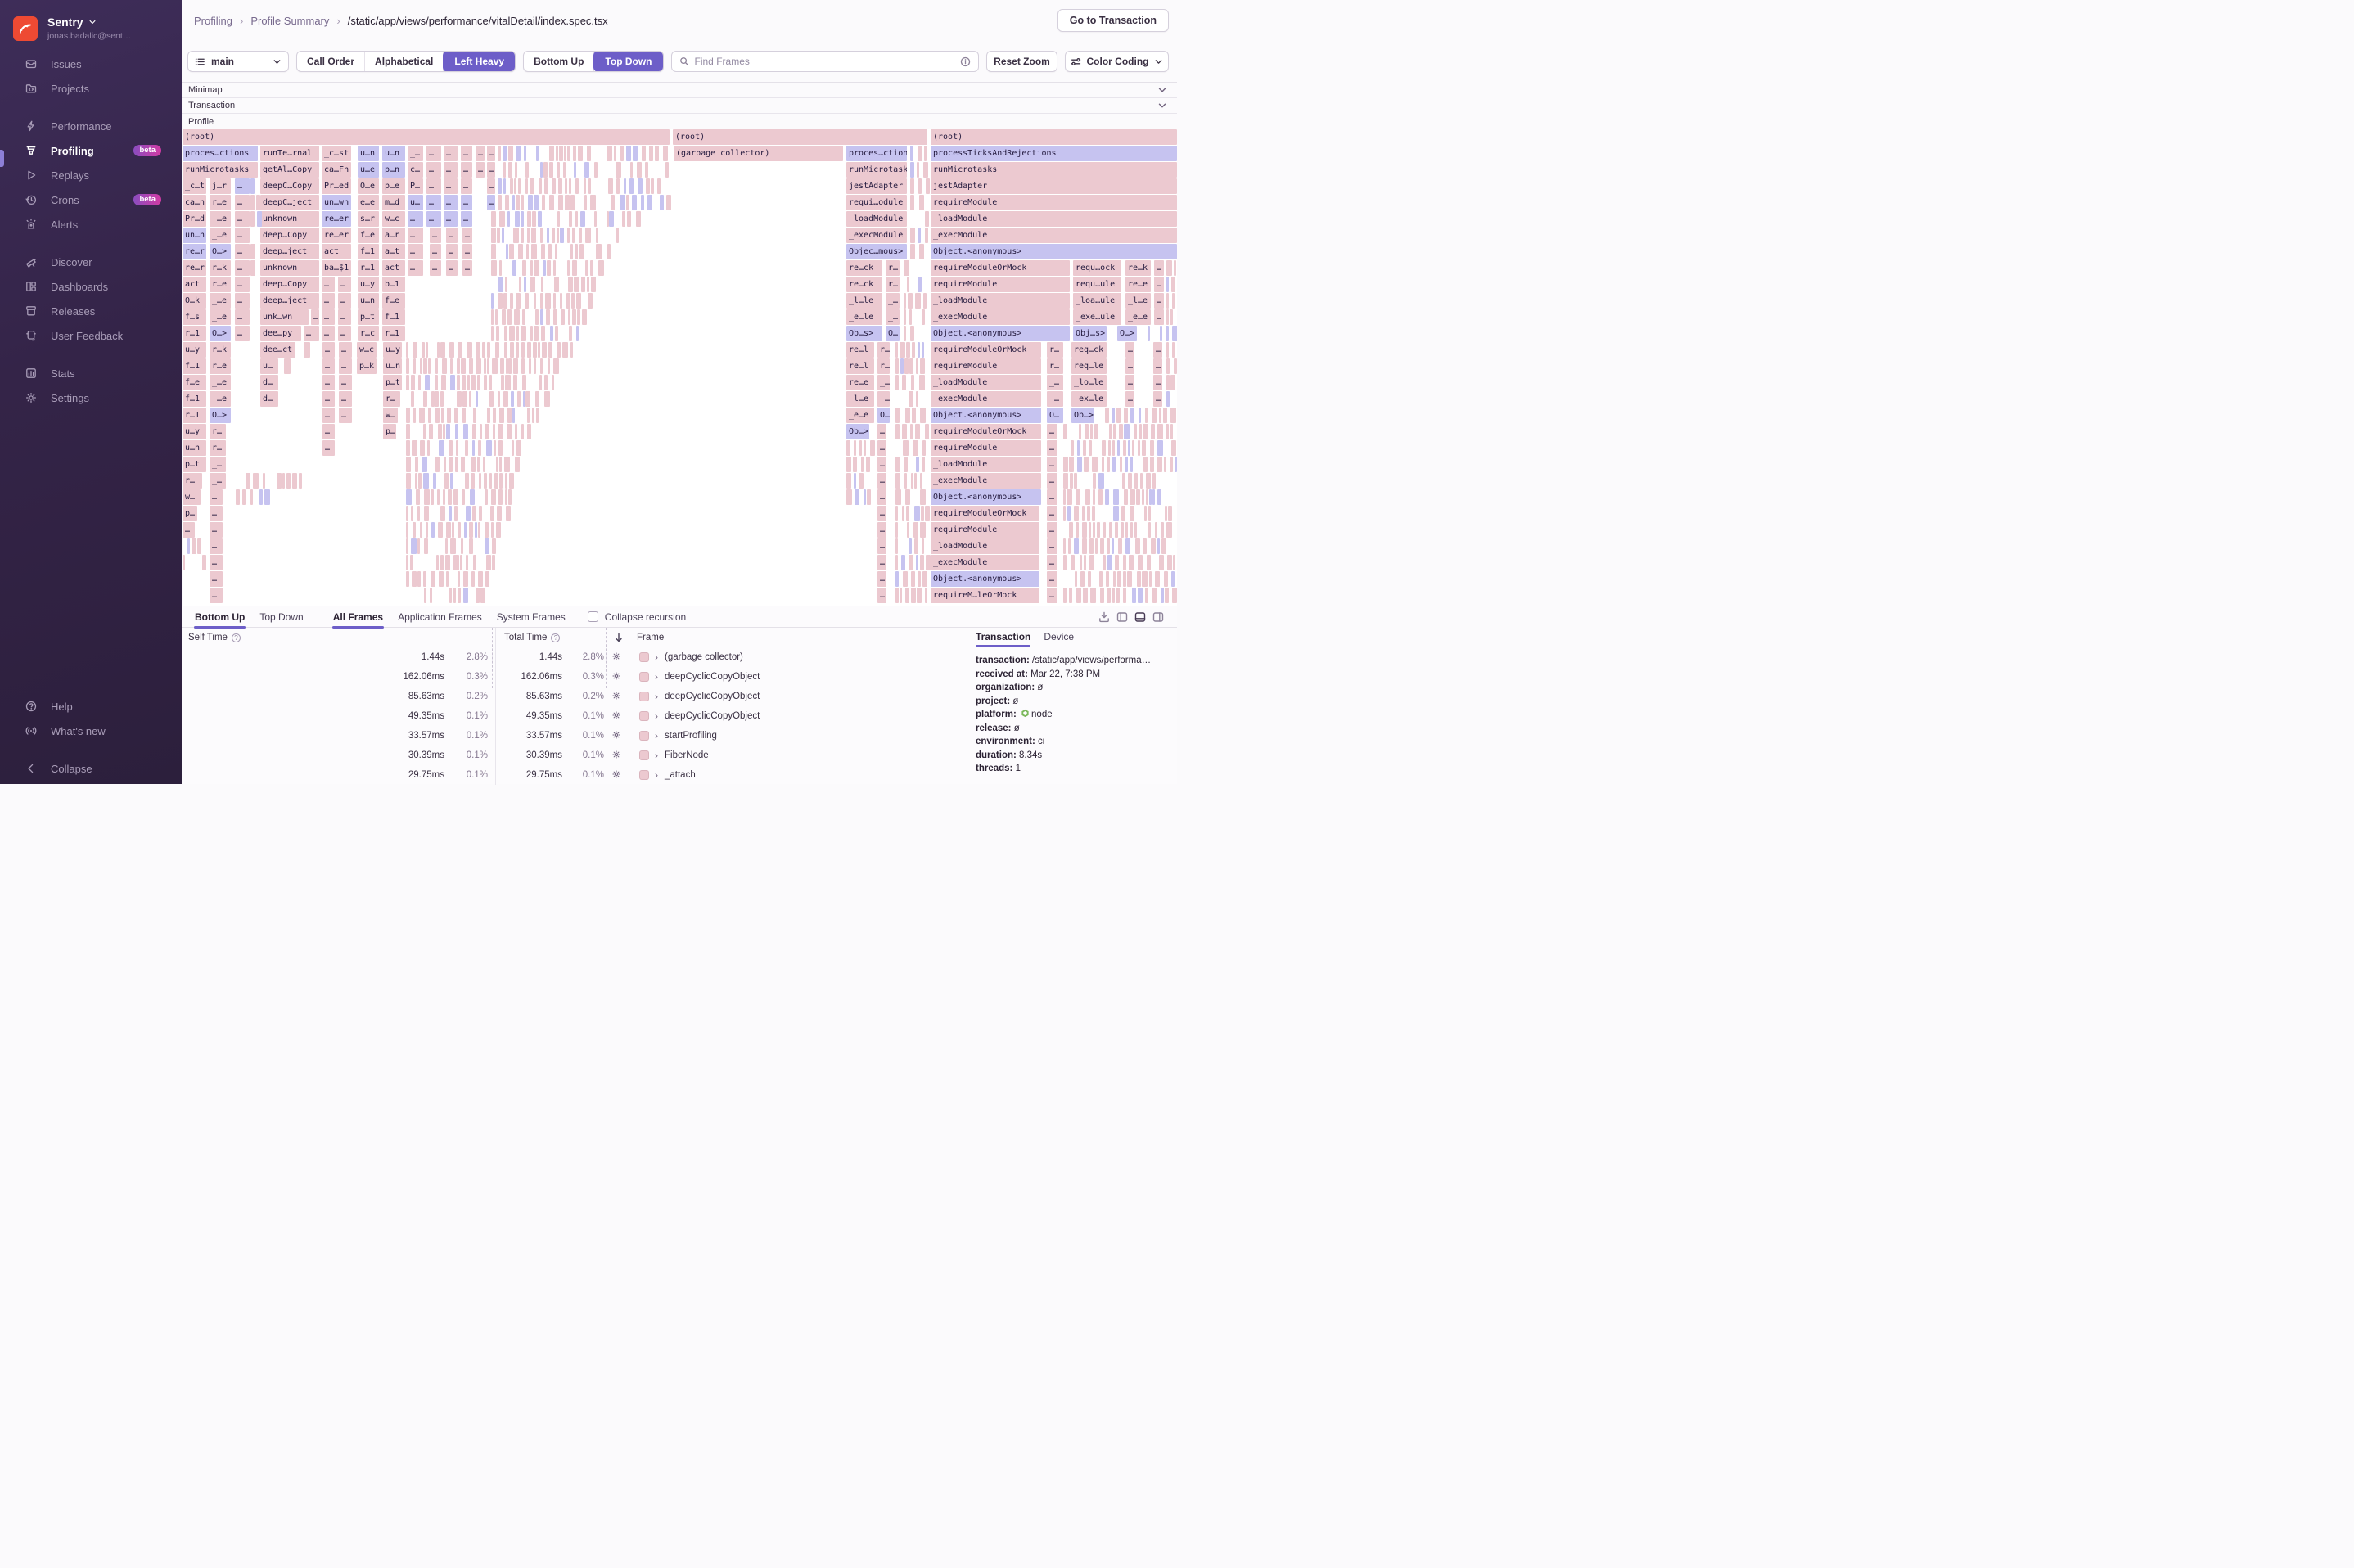 The height and width of the screenshot is (1568, 2354). Describe the element at coordinates (220, 170) in the screenshot. I see `flame-frame: runMicrotasks` at that location.